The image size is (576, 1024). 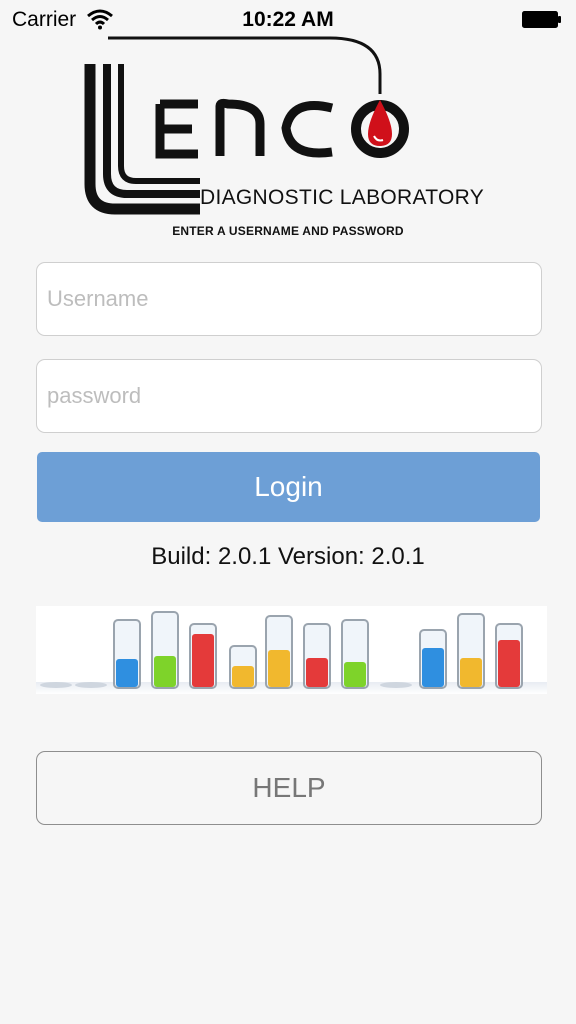 What do you see at coordinates (289, 396) in the screenshot?
I see `password-input` at bounding box center [289, 396].